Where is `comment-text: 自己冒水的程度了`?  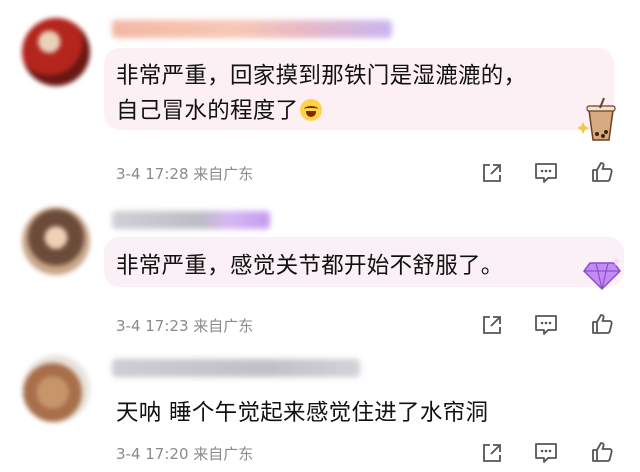 comment-text: 自己冒水的程度了 is located at coordinates (207, 111).